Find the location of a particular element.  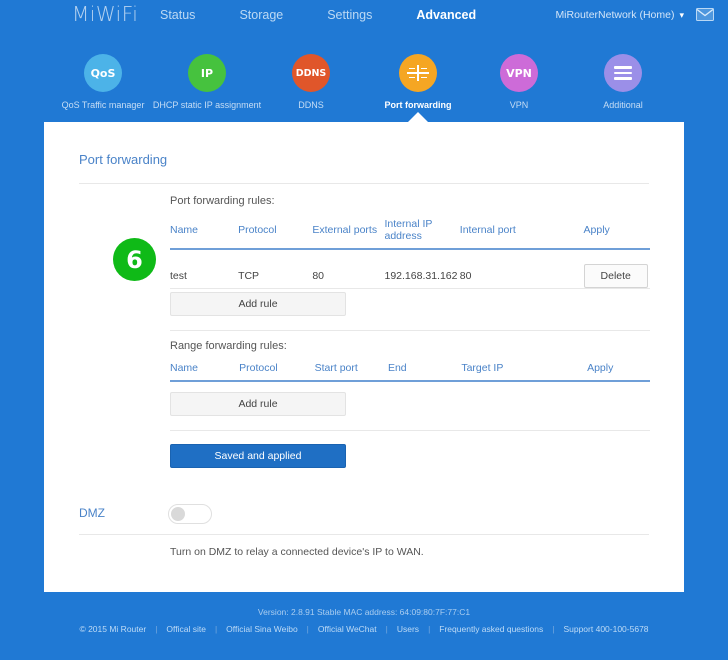

footer-link-sina-weibo: Official Sina Weibo is located at coordinates (262, 629).